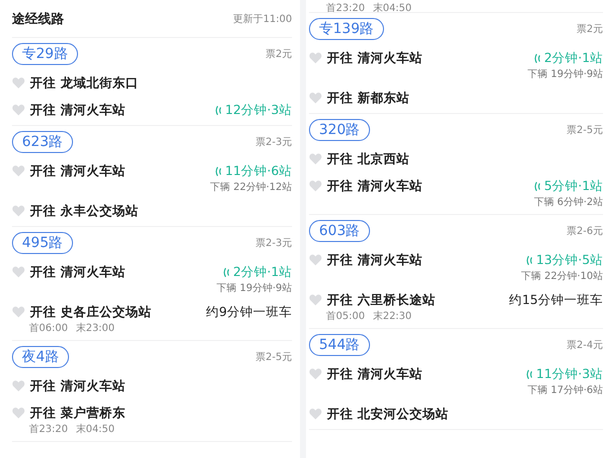 This screenshot has width=610, height=458. What do you see at coordinates (569, 374) in the screenshot?
I see `arrival-estimate: 11分钟·3站` at bounding box center [569, 374].